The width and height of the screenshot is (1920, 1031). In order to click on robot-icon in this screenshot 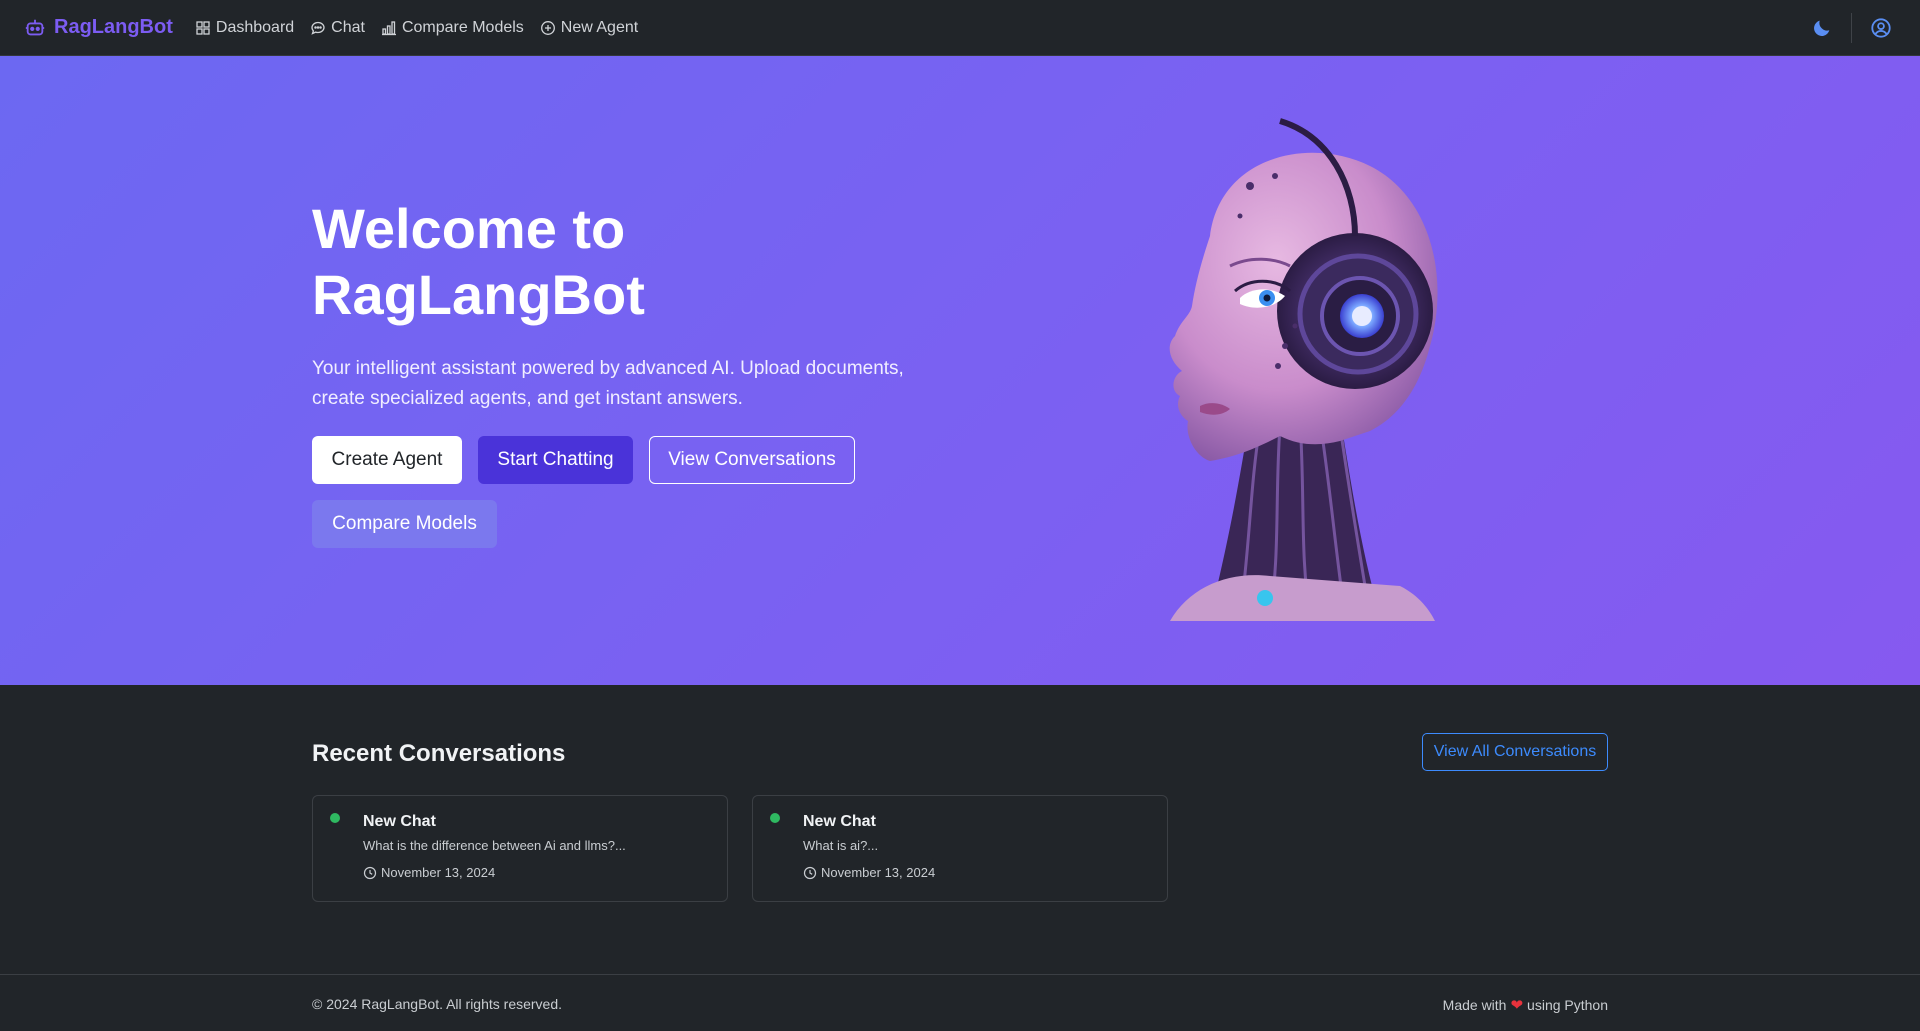, I will do `click(35, 27)`.